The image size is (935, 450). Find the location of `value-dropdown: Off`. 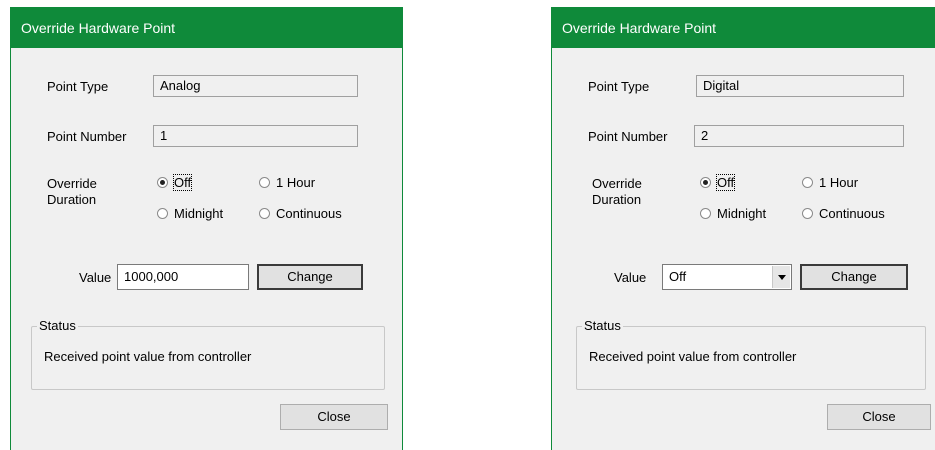

value-dropdown: Off is located at coordinates (727, 277).